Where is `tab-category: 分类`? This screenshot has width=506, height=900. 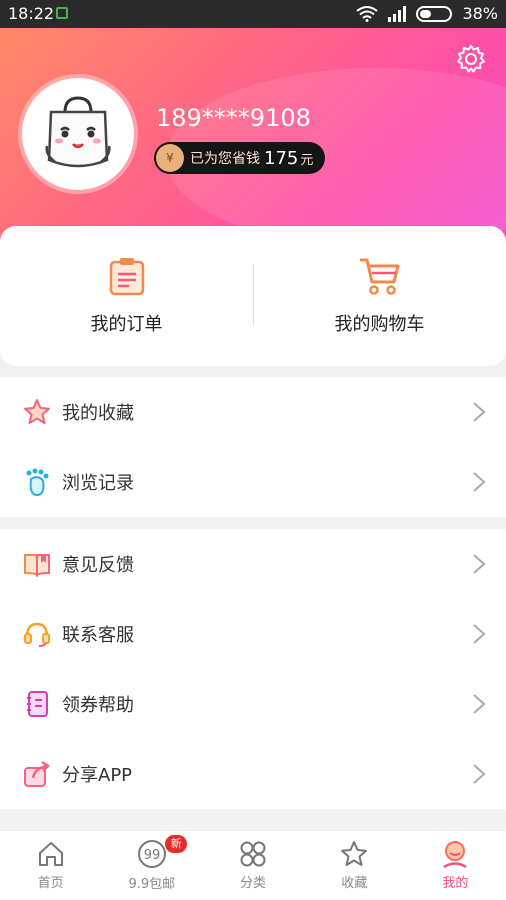
tab-category: 分类 is located at coordinates (252, 865).